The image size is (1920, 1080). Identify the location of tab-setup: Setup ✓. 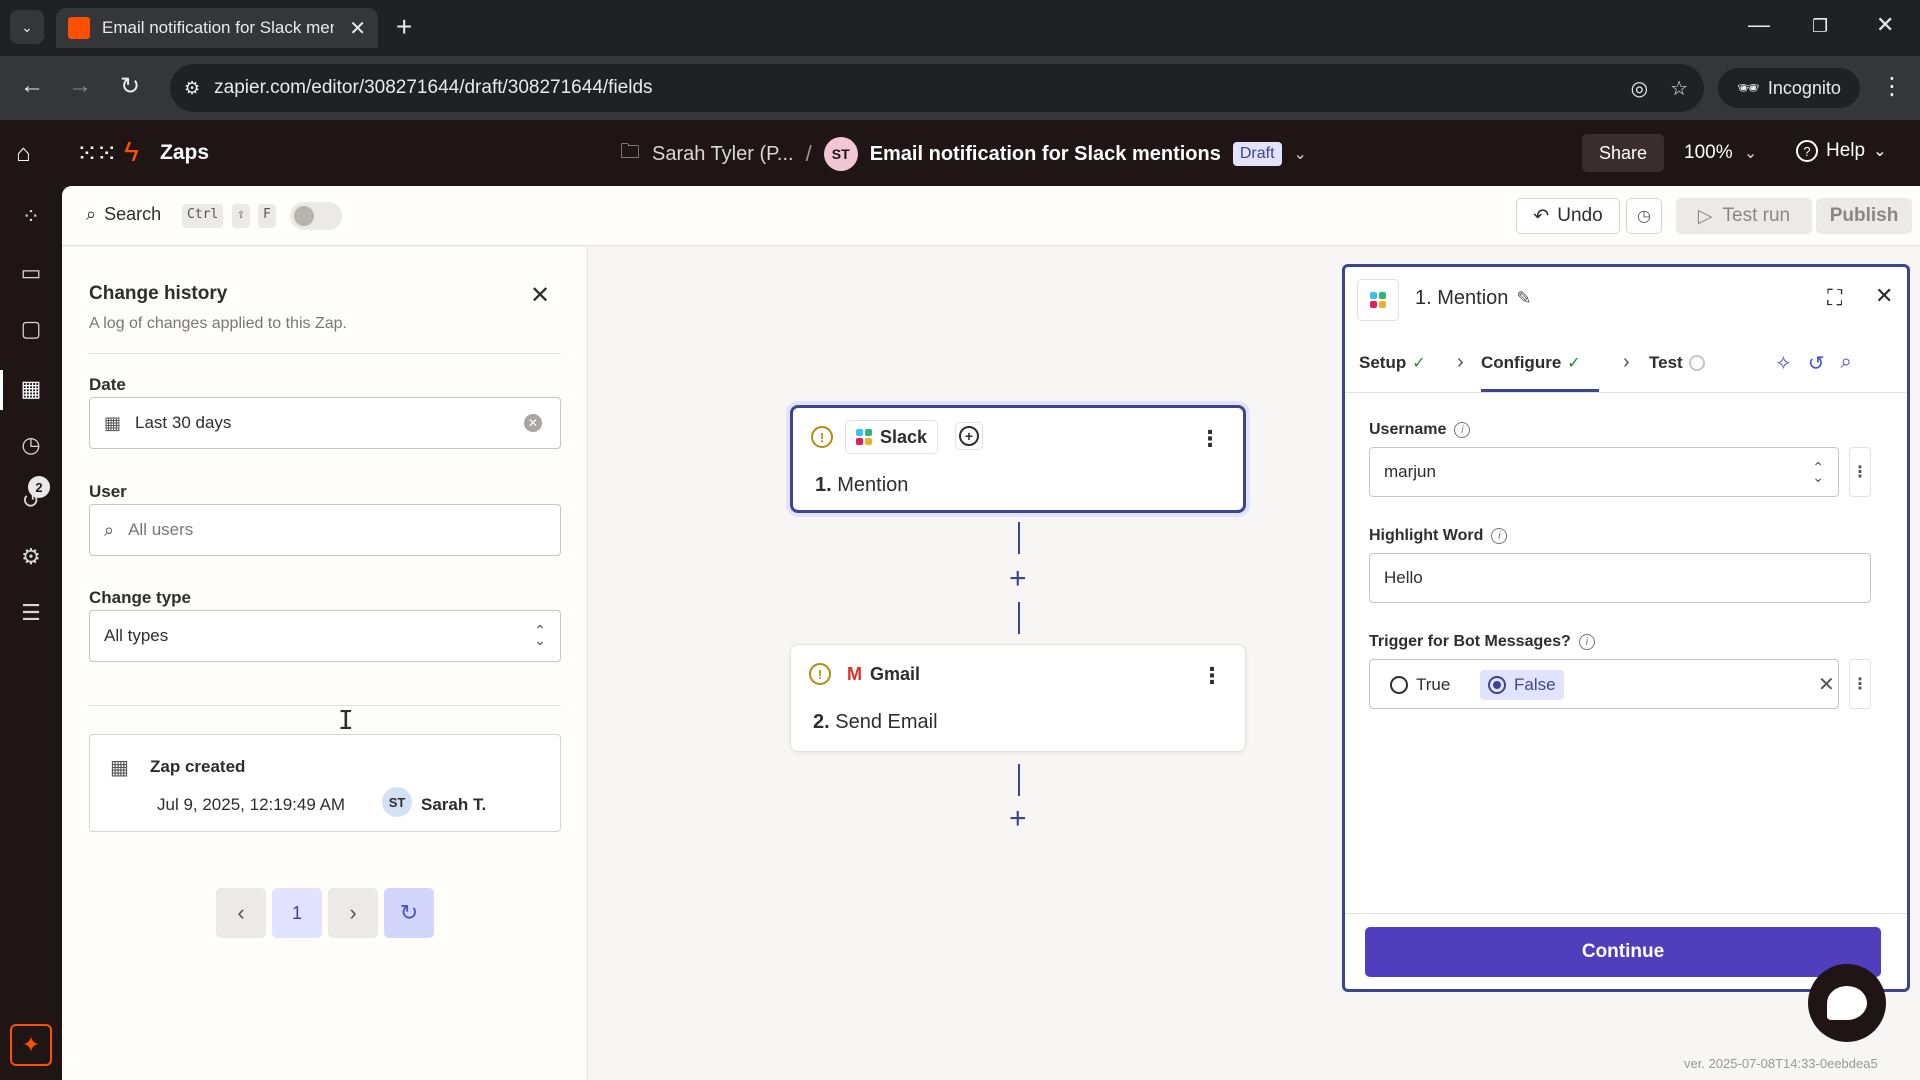
(1392, 363).